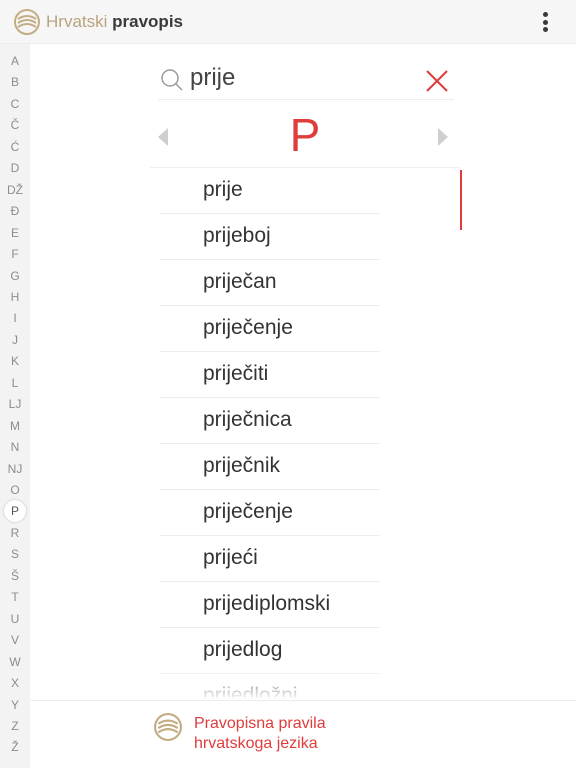  What do you see at coordinates (230, 557) in the screenshot?
I see `list-item-label: prijeći` at bounding box center [230, 557].